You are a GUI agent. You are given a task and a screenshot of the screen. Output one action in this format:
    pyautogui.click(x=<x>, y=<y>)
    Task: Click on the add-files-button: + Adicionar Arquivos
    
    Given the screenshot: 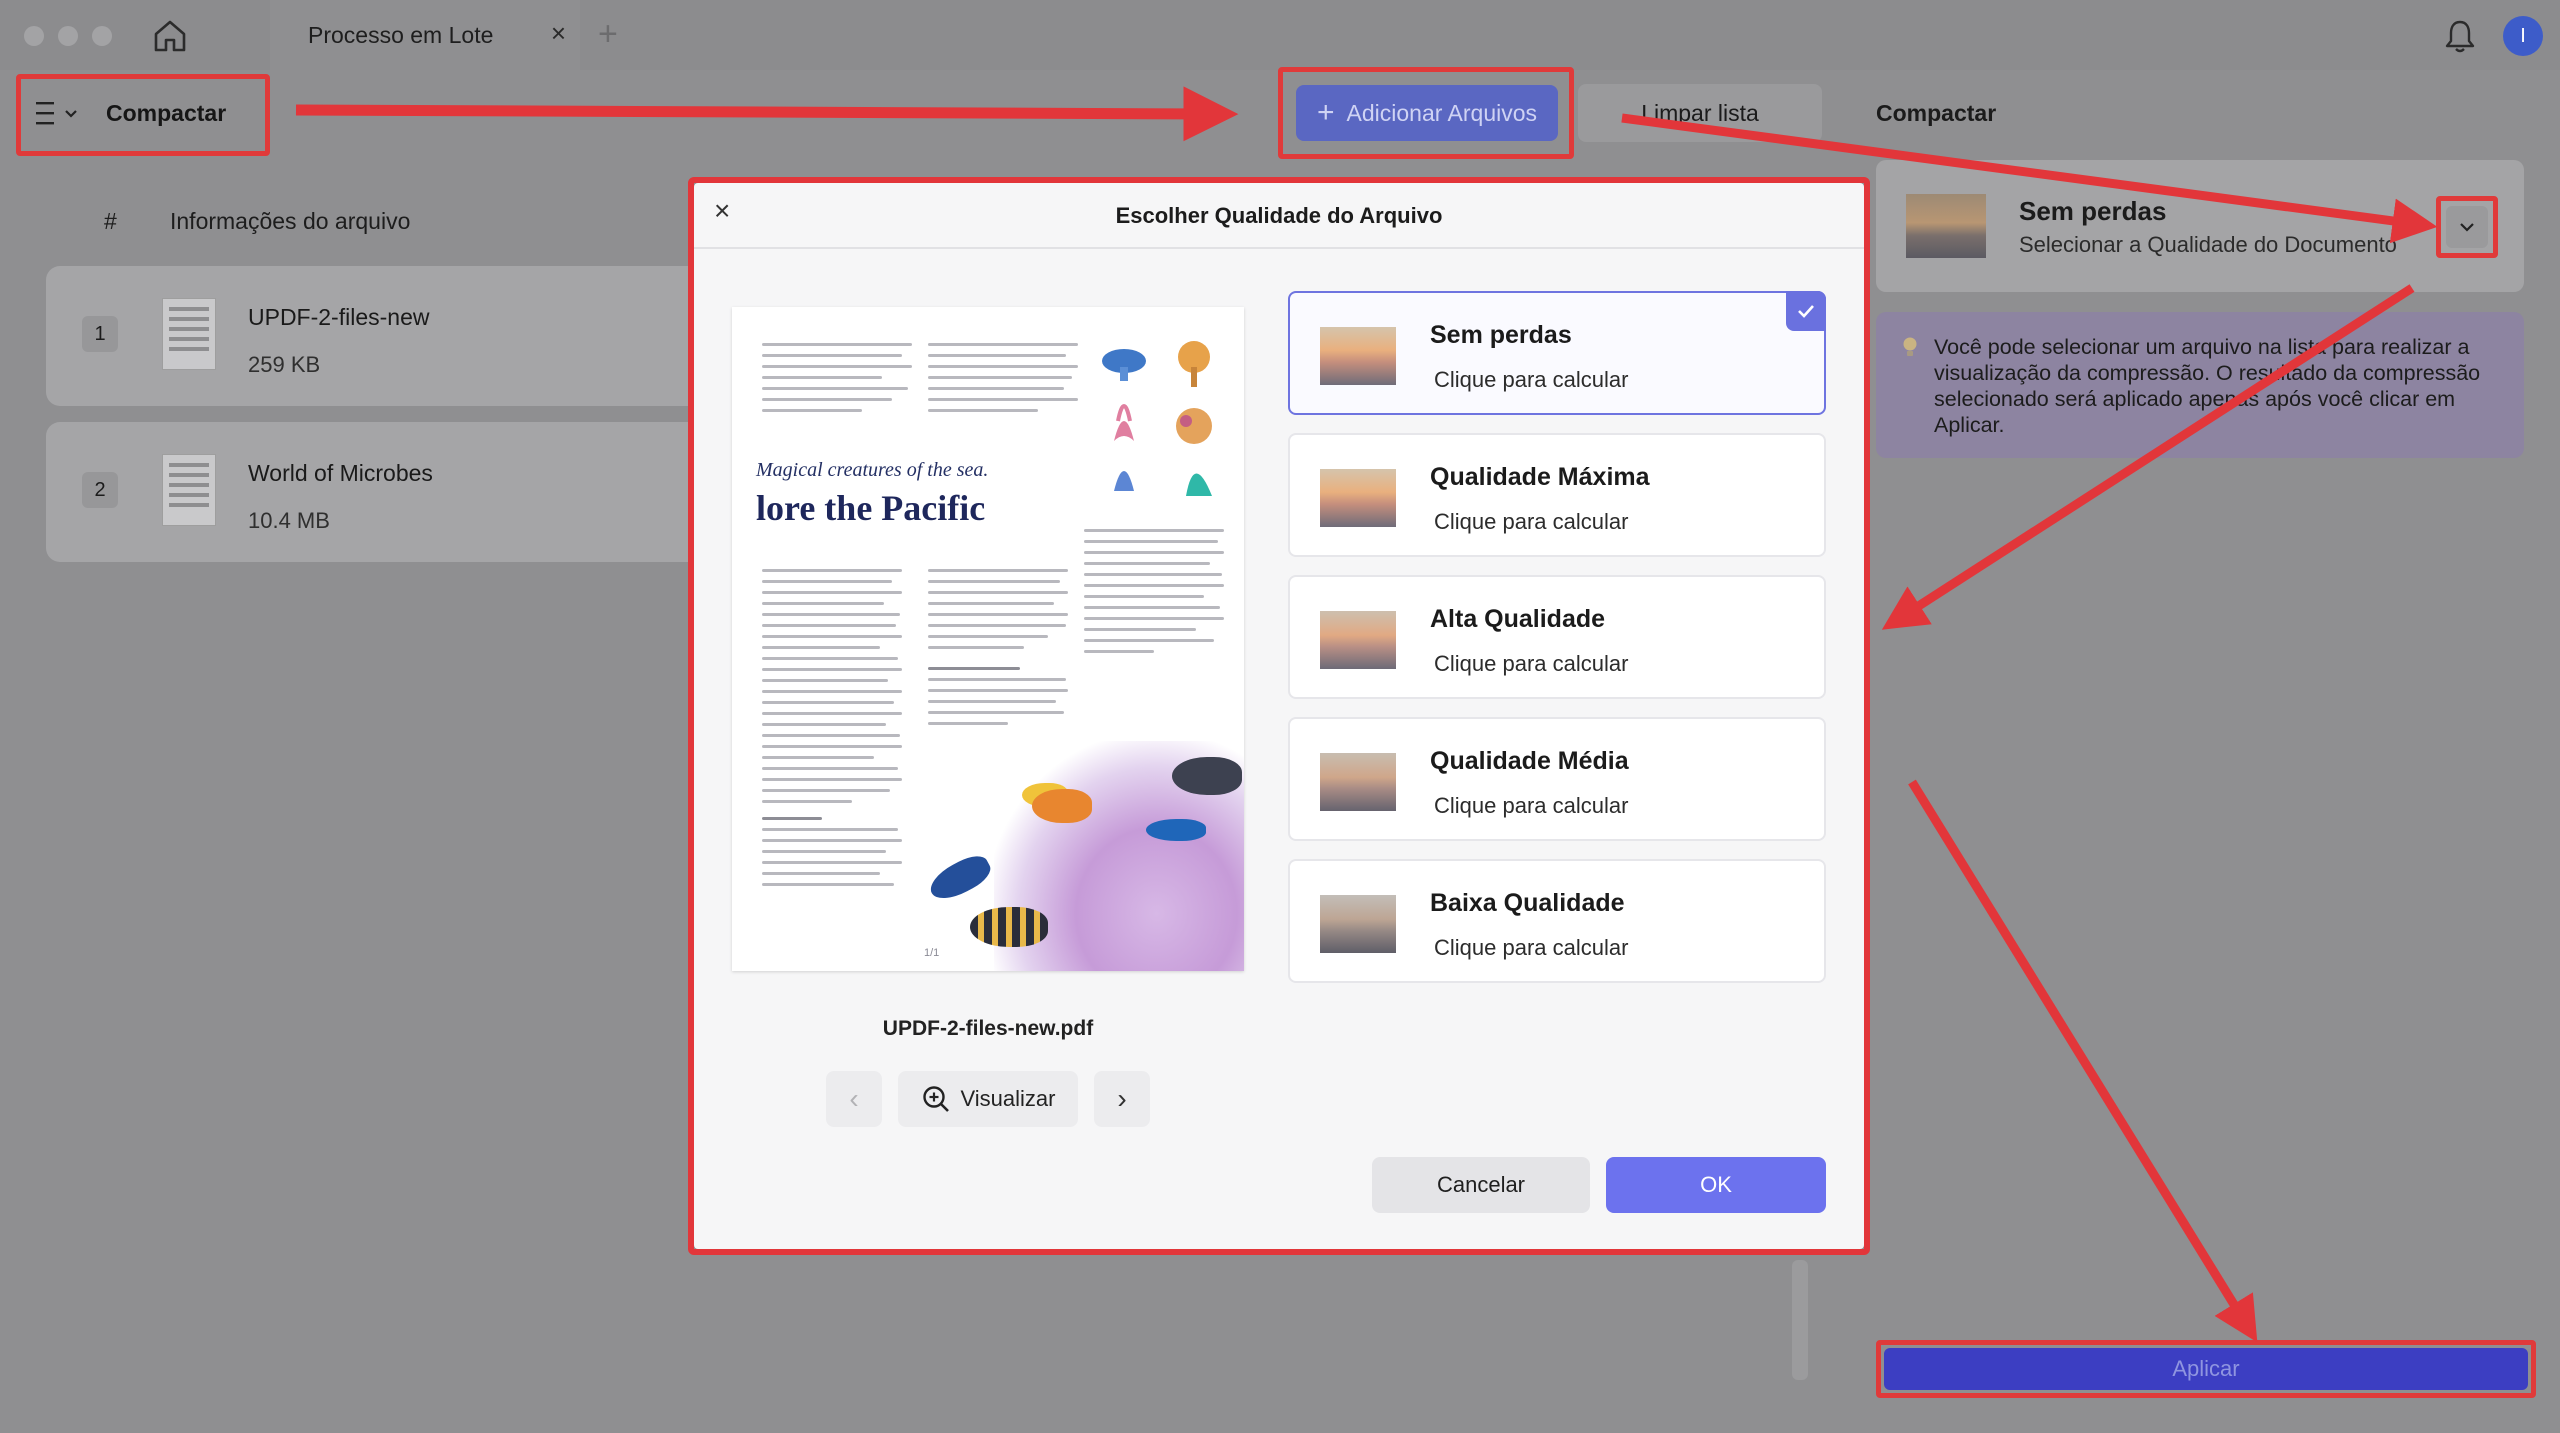 What is the action you would take?
    pyautogui.click(x=1427, y=113)
    